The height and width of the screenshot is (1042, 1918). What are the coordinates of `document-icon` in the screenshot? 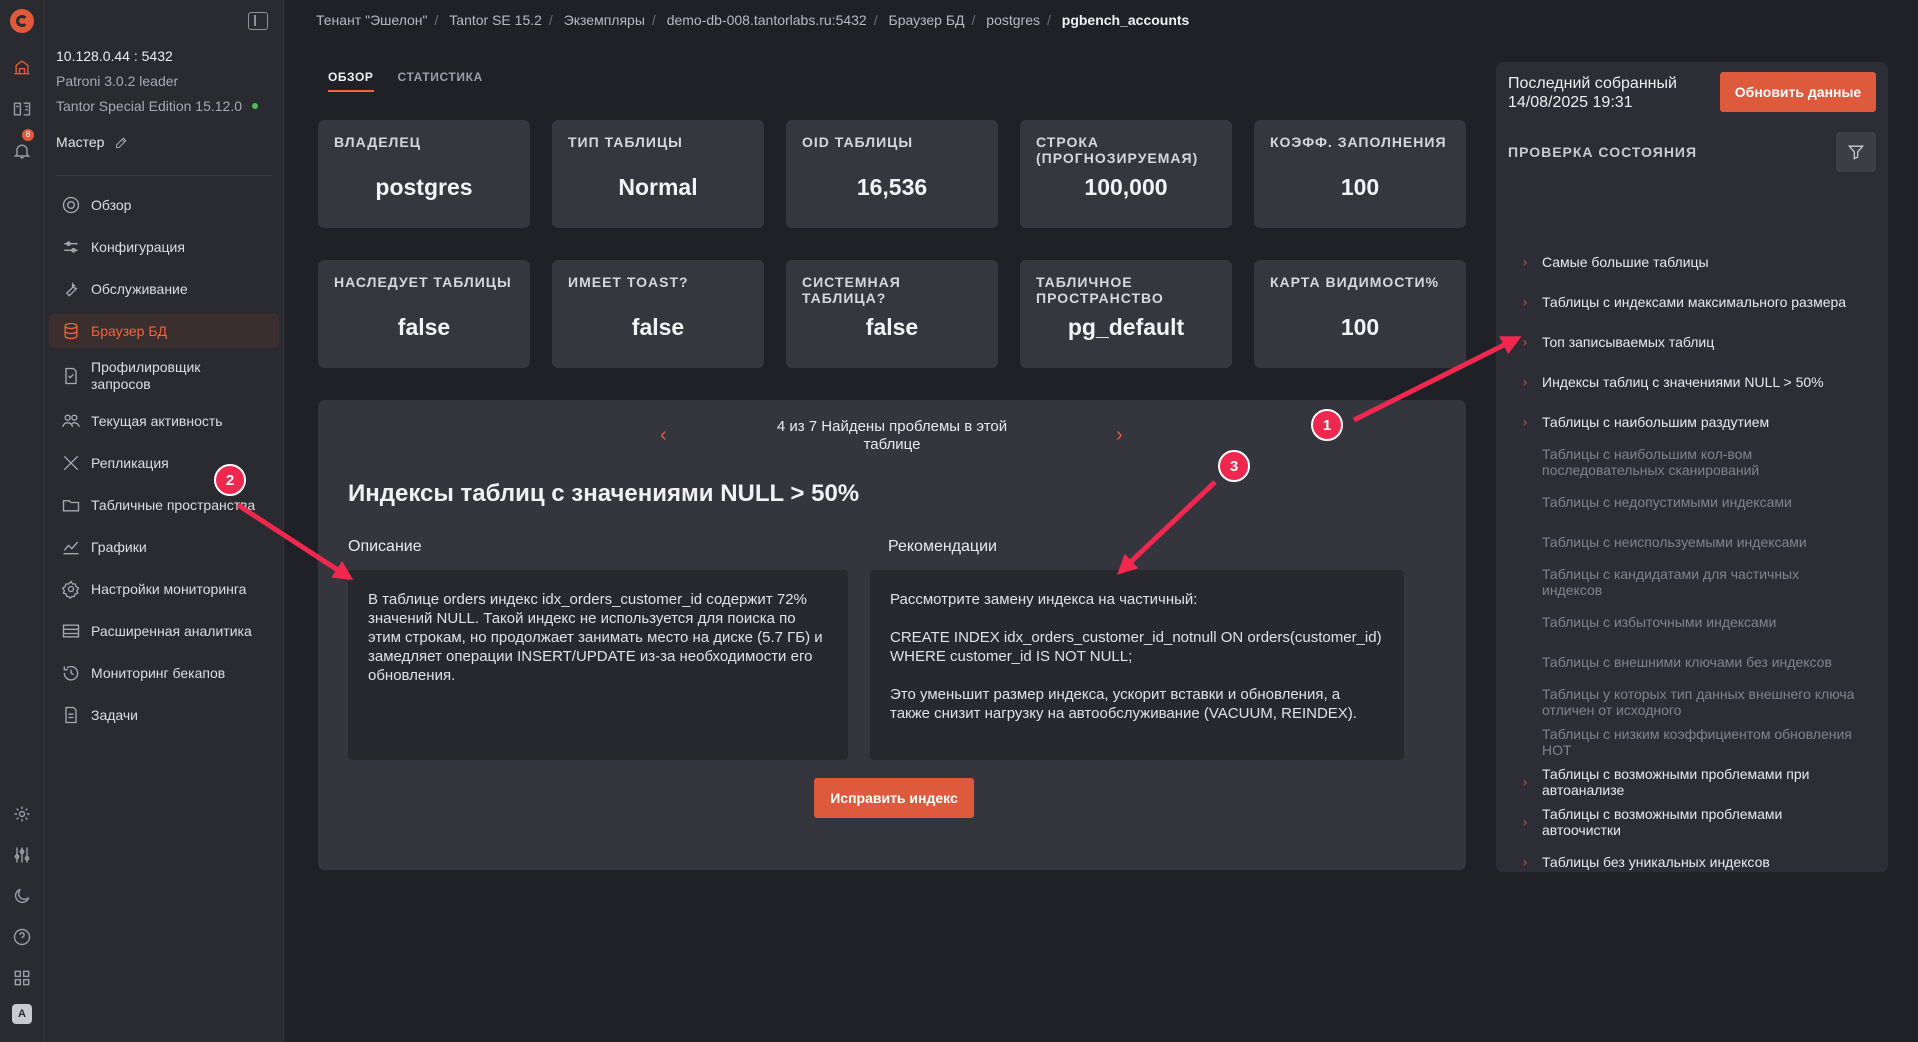 It's located at (71, 715).